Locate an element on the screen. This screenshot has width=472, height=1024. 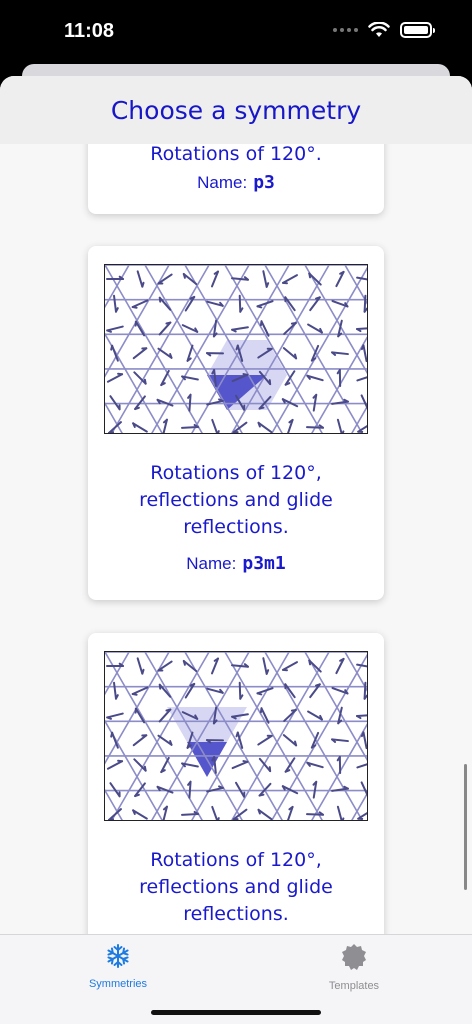
tab-templates: Templates is located at coordinates (354, 967).